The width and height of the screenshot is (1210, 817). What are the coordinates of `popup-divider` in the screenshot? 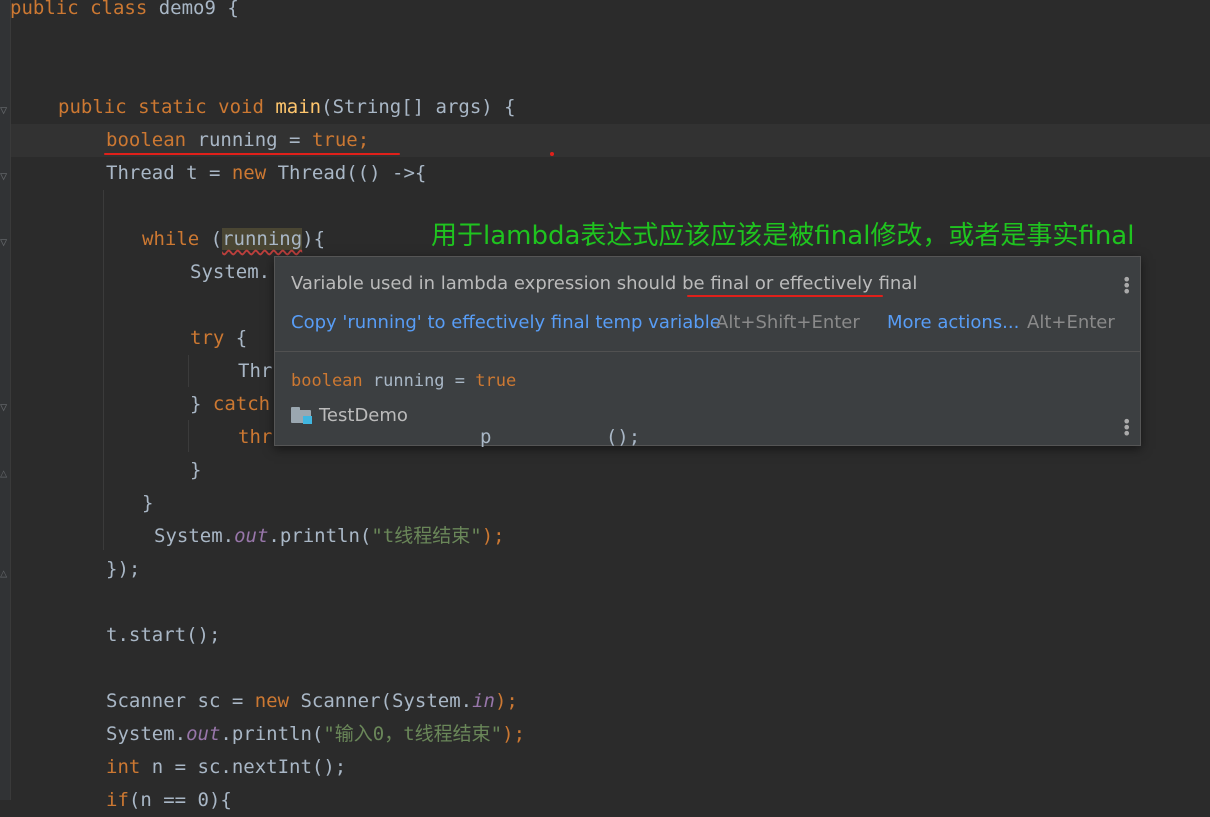 It's located at (707, 351).